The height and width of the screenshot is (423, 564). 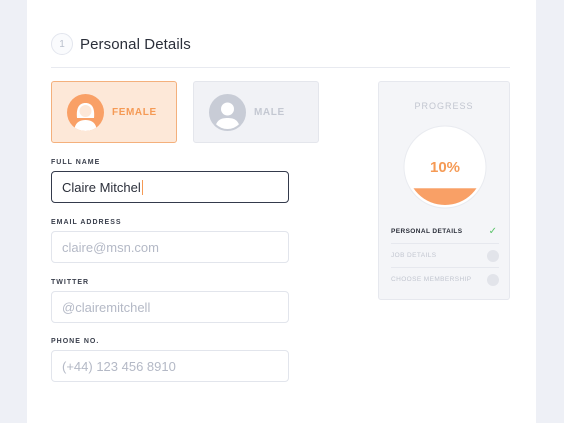 I want to click on full-name-input: Claire Mitchel, so click(x=170, y=187).